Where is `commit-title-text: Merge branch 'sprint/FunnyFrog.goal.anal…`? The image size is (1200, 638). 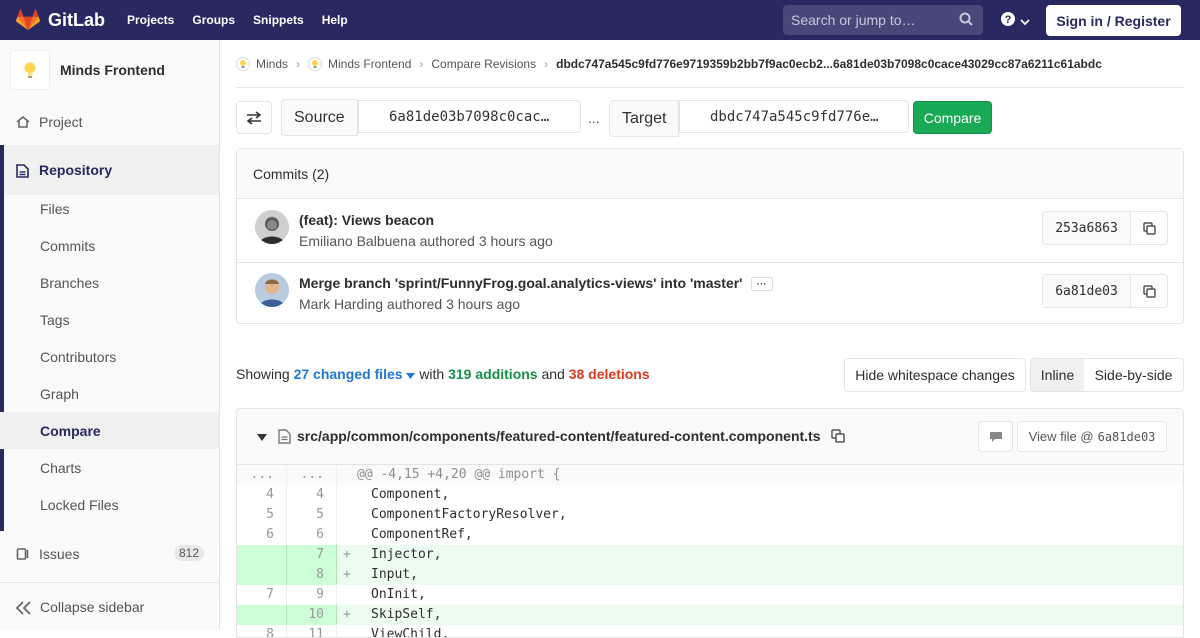 commit-title-text: Merge branch 'sprint/FunnyFrog.goal.anal… is located at coordinates (521, 283).